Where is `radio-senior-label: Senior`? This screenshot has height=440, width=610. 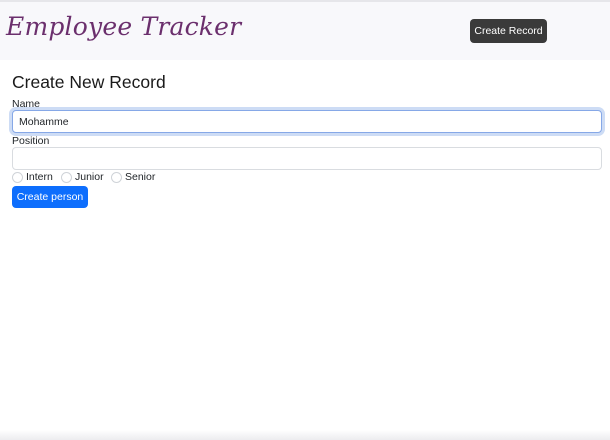
radio-senior-label: Senior is located at coordinates (140, 177).